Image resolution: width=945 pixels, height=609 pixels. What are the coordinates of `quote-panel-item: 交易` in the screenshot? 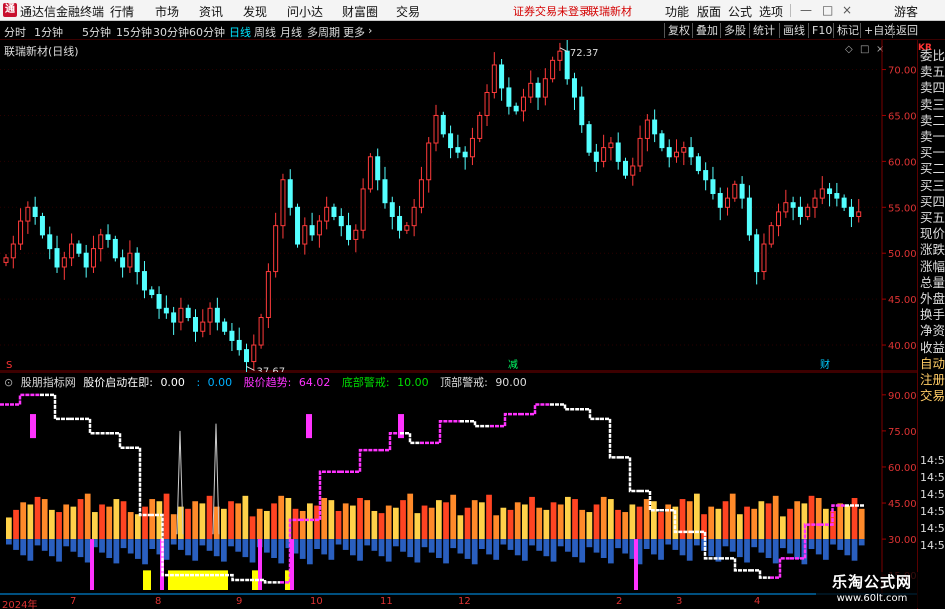 It's located at (932, 396).